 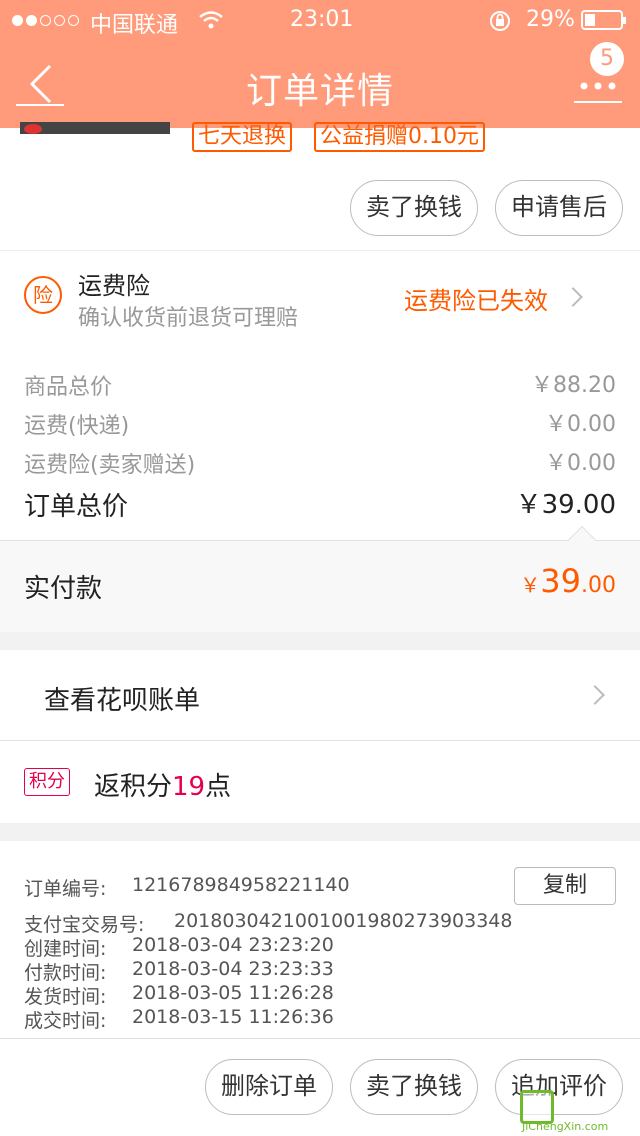 I want to click on watermark-text: JiChengXin.com, so click(x=565, y=1126).